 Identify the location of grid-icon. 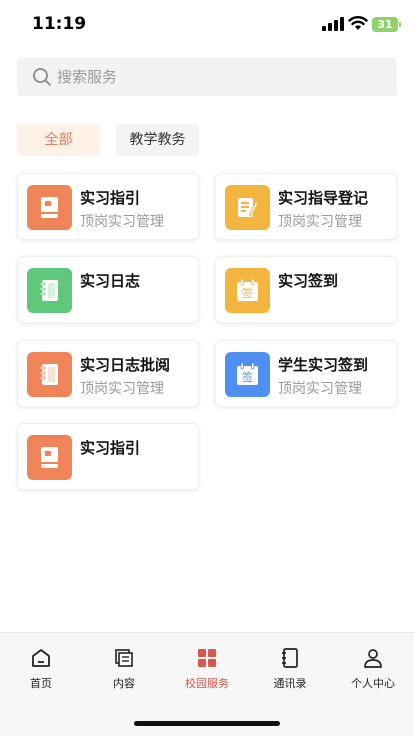
(207, 658).